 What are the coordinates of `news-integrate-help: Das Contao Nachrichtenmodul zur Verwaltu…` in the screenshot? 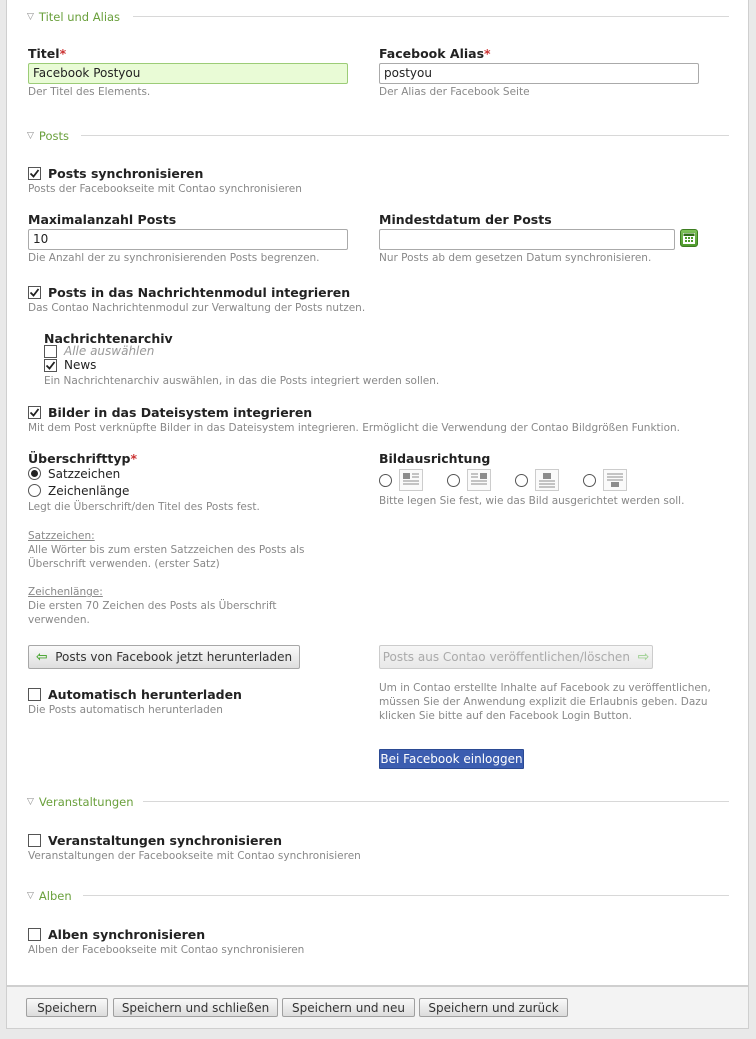 It's located at (197, 308).